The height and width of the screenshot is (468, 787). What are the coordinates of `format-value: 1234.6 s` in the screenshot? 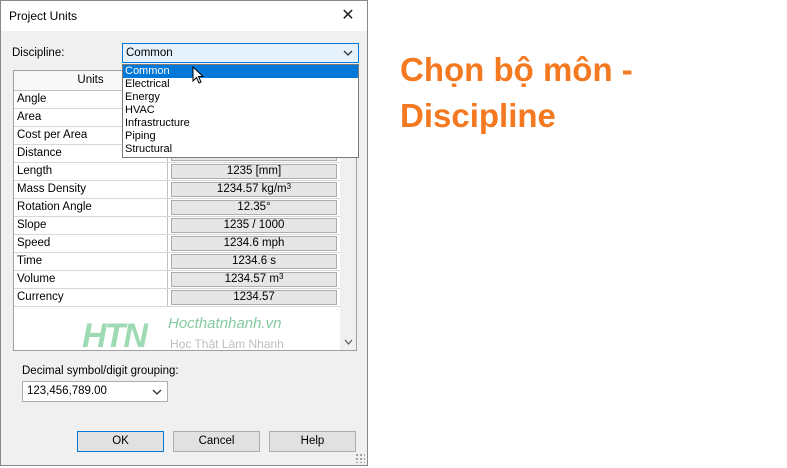 It's located at (254, 261).